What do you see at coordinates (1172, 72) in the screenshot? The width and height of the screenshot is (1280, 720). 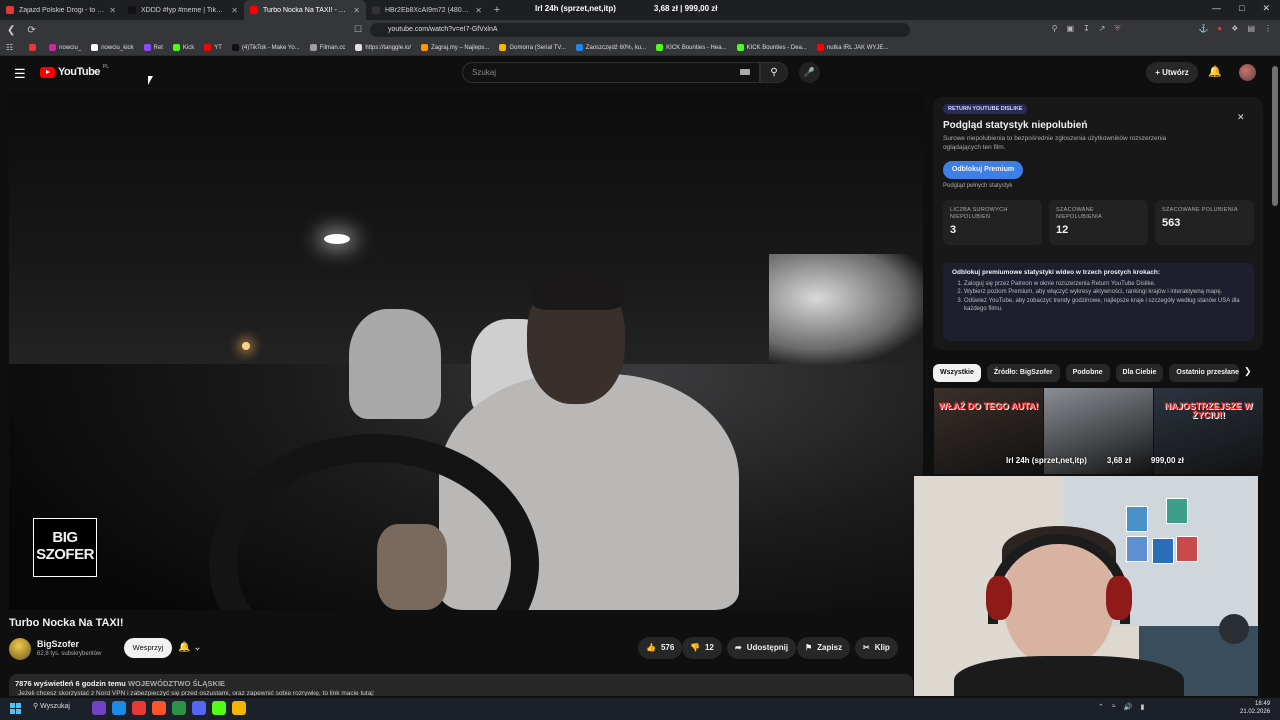 I see `create-button: + Utwórz` at bounding box center [1172, 72].